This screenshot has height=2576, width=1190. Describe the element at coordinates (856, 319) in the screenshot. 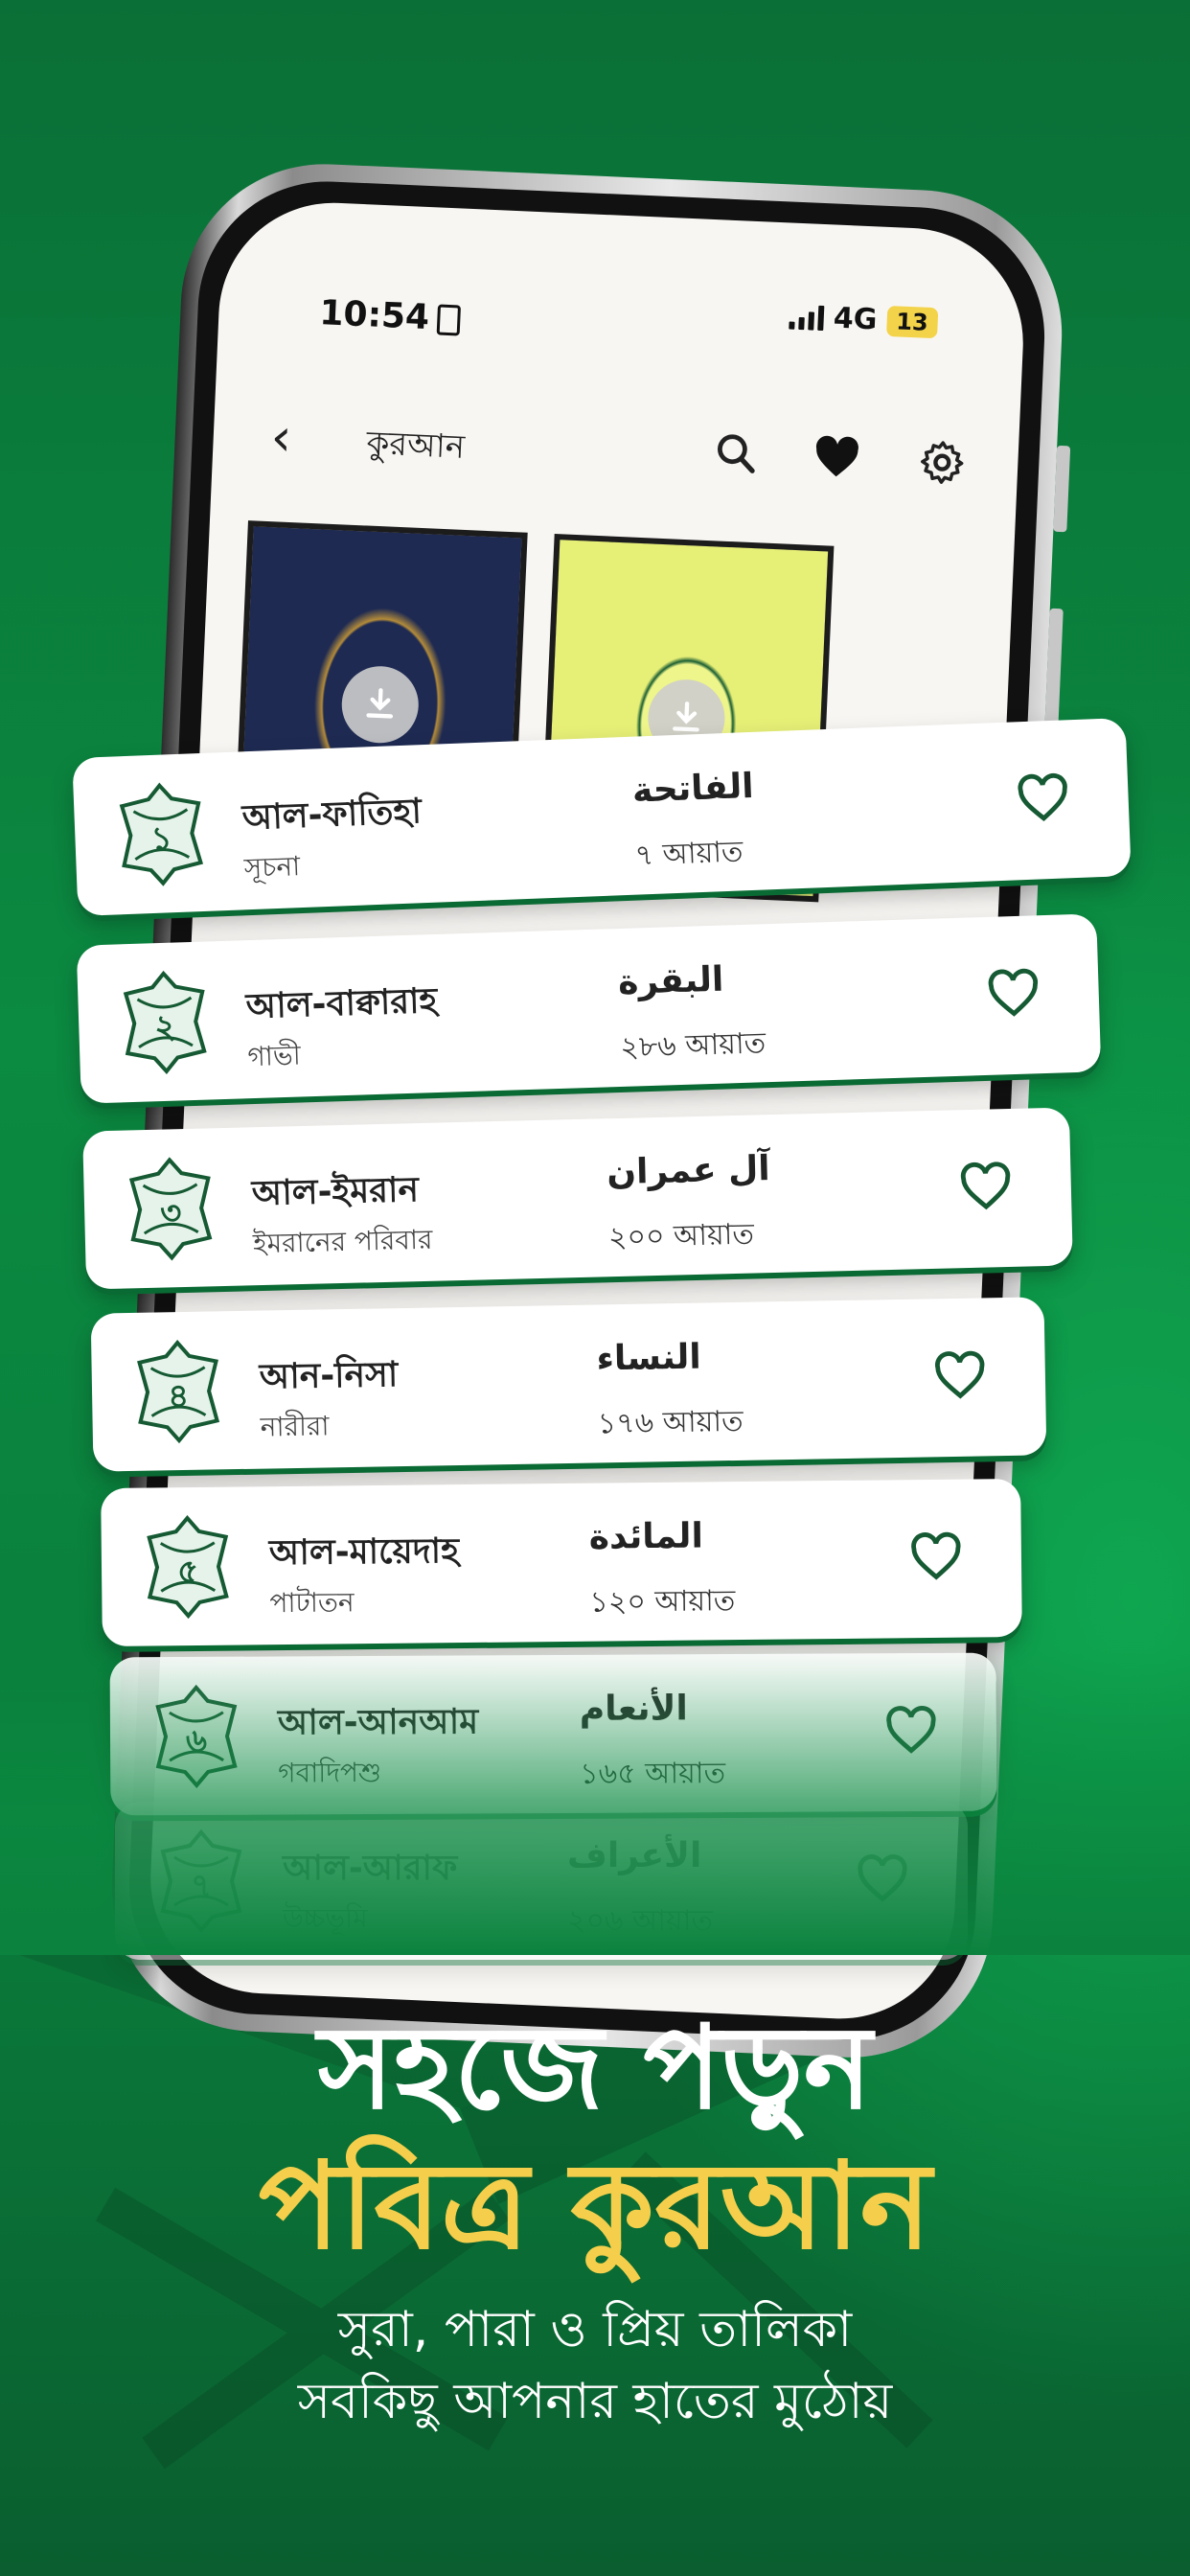

I see `network-label: 4G` at that location.